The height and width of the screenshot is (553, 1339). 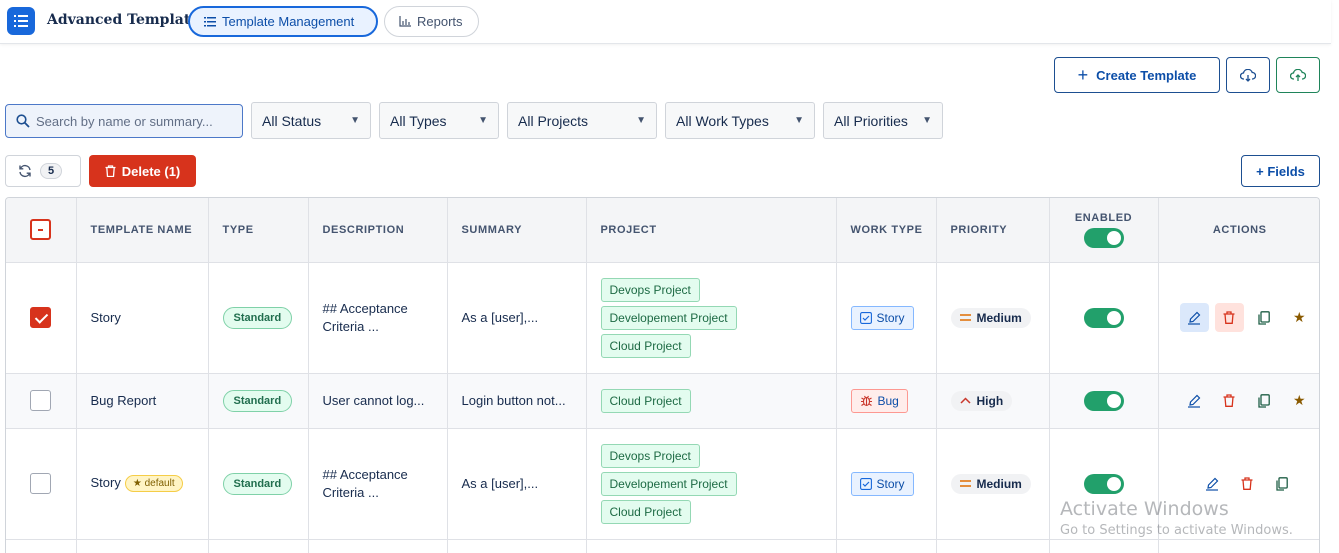 What do you see at coordinates (711, 230) in the screenshot?
I see `header-project: PROJECT` at bounding box center [711, 230].